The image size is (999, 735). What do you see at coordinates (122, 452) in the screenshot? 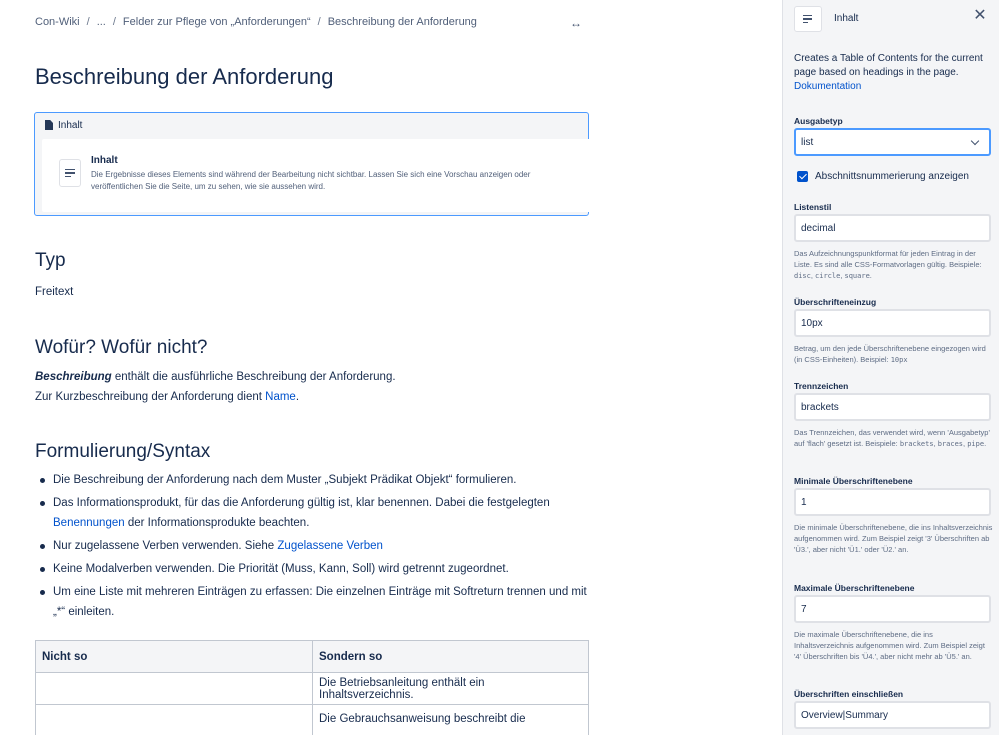
I see `heading-formulierung: Formulierung/Syntax` at bounding box center [122, 452].